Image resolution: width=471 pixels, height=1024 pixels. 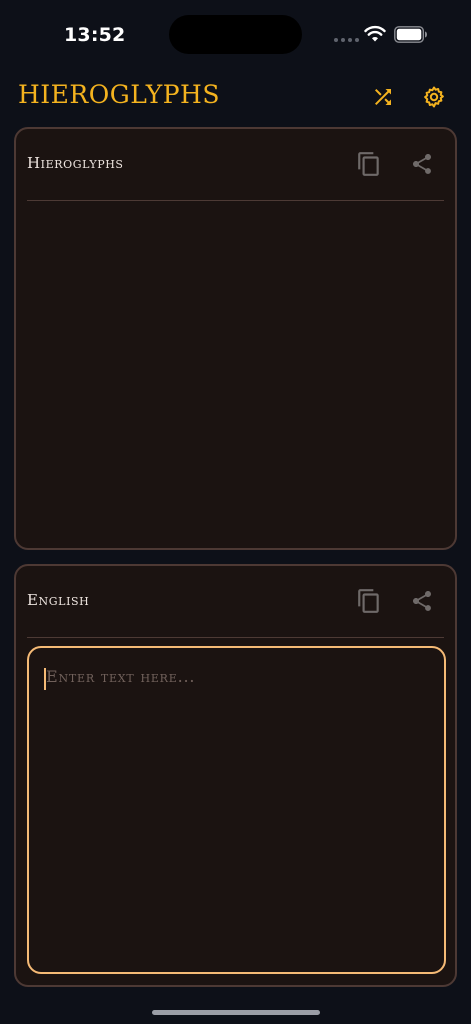 What do you see at coordinates (235, 97) in the screenshot?
I see `app-header: HIEROGLYPHS` at bounding box center [235, 97].